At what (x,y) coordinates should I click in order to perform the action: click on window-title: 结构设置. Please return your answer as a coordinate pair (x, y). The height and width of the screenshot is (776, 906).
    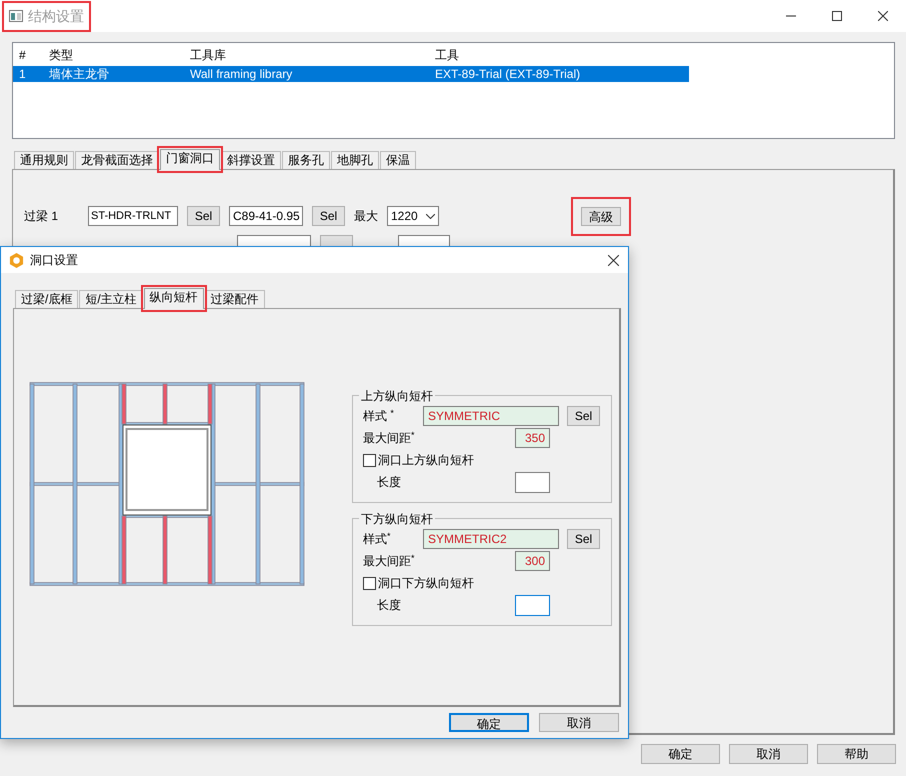
    Looking at the image, I should click on (56, 16).